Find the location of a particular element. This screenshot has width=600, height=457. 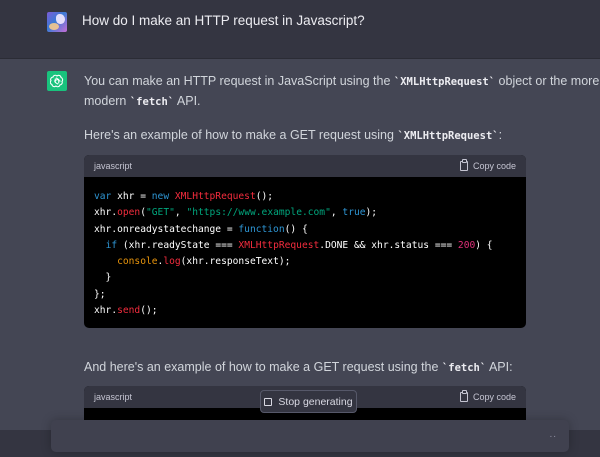

inline-code-fetch: `fetch` is located at coordinates (152, 102).